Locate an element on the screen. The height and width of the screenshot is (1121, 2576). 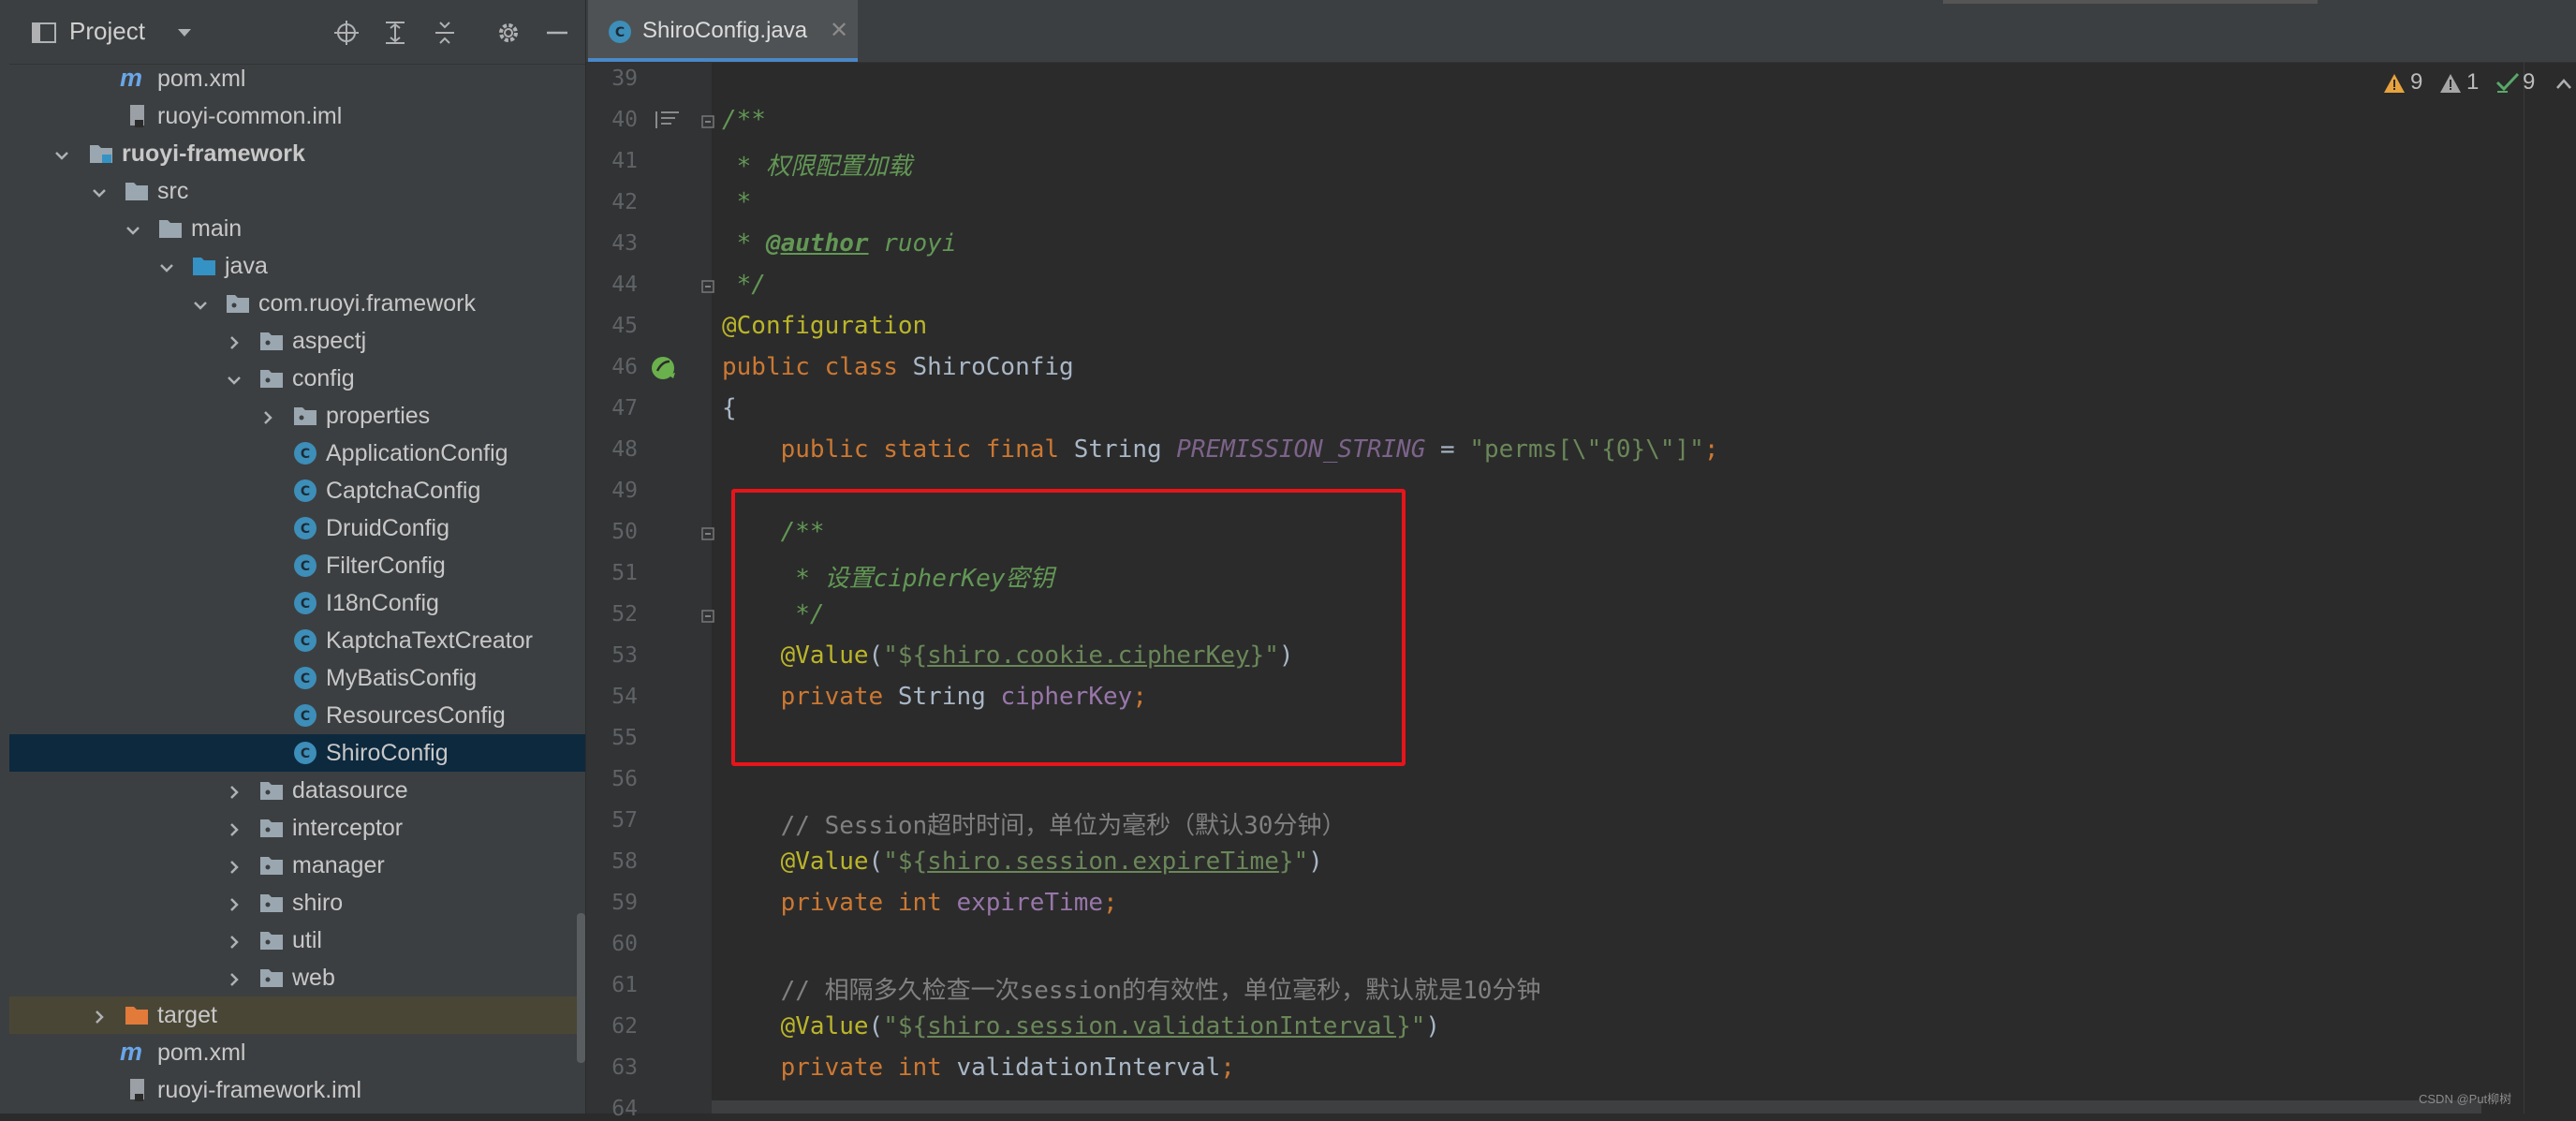
locate-icon is located at coordinates (346, 33).